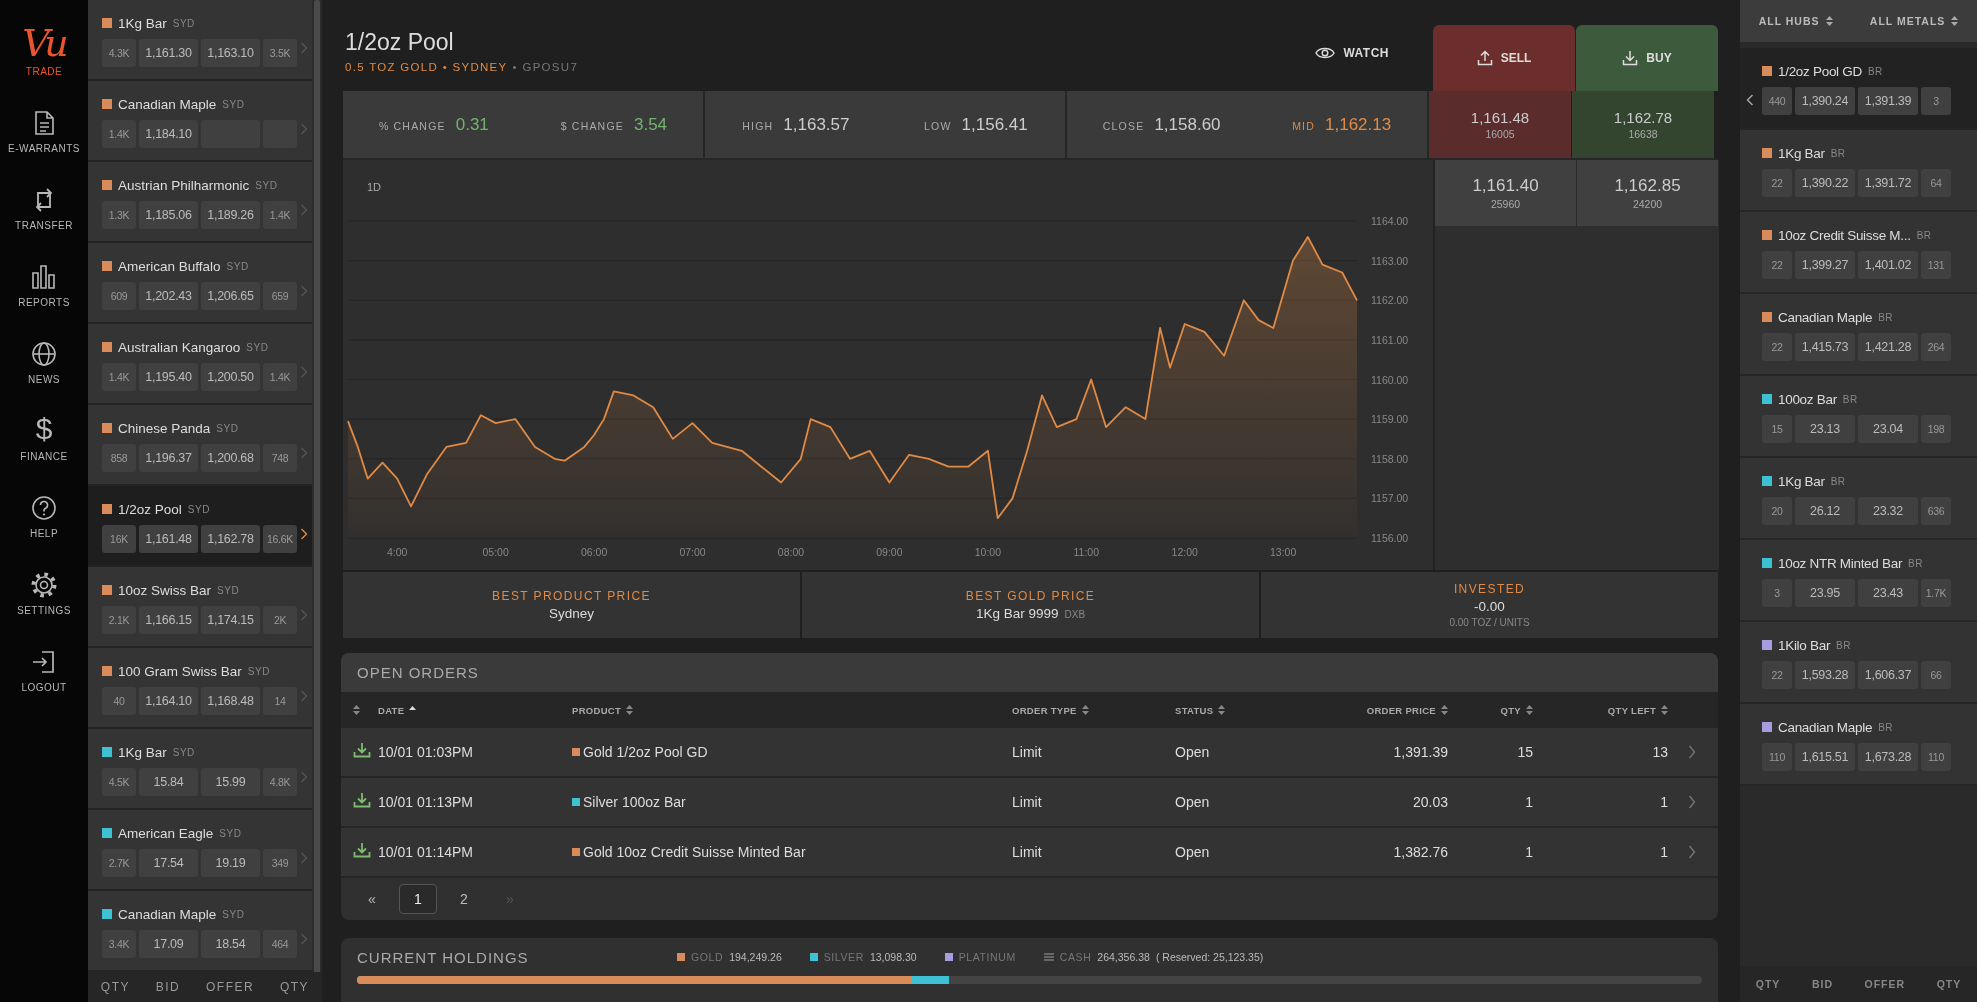  I want to click on product-item: 10oz Swiss Bar SYD 2.1K 1,166.15 1,174.15 2K, so click(200, 607).